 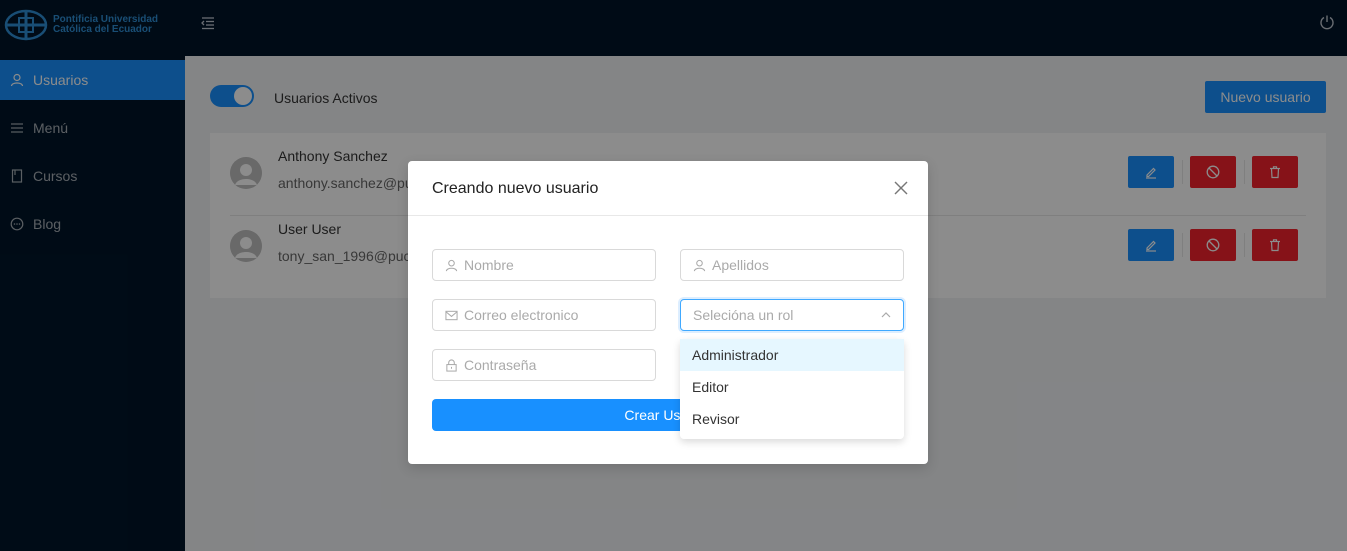 I want to click on rol-select-placeholder: Selecióna un rol, so click(x=743, y=315).